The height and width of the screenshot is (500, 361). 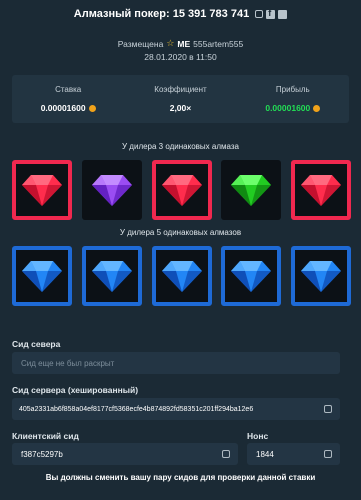 I want to click on multiplier-amount: 2,00×, so click(x=180, y=108).